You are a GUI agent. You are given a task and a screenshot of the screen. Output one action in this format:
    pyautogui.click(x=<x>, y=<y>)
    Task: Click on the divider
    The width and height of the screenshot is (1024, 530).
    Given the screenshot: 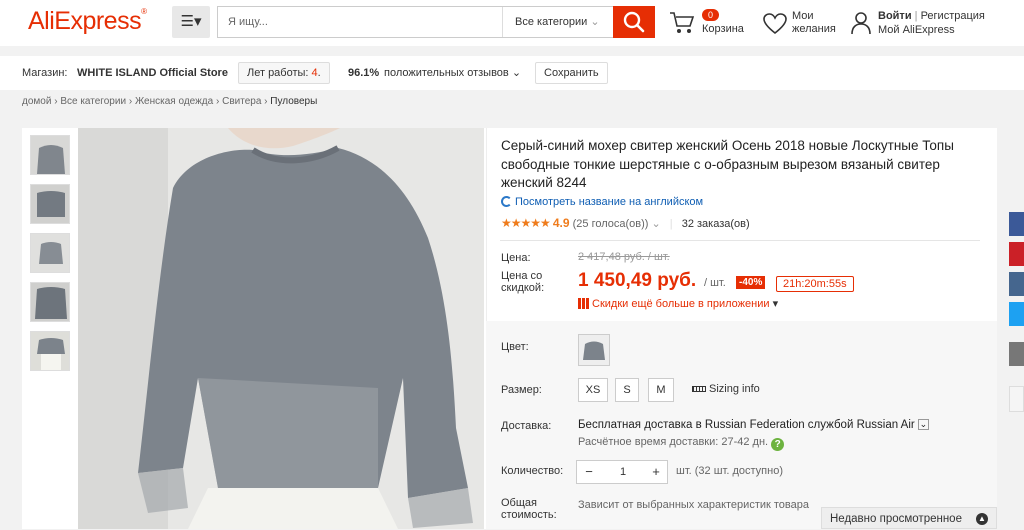 What is the action you would take?
    pyautogui.click(x=740, y=240)
    